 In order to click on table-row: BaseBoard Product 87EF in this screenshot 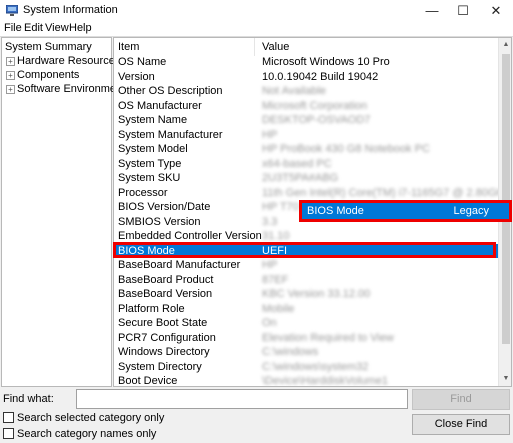, I will do `click(306, 280)`.